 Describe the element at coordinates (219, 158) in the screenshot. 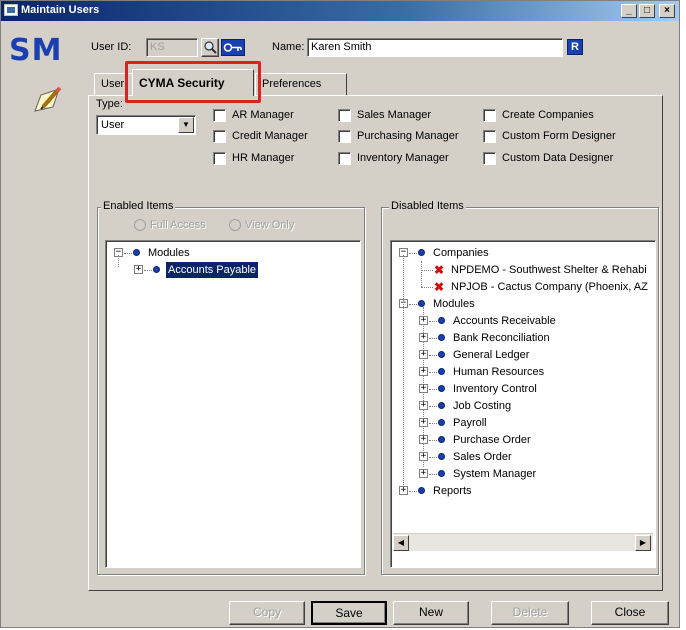

I see `checkbox-hr-manager` at that location.